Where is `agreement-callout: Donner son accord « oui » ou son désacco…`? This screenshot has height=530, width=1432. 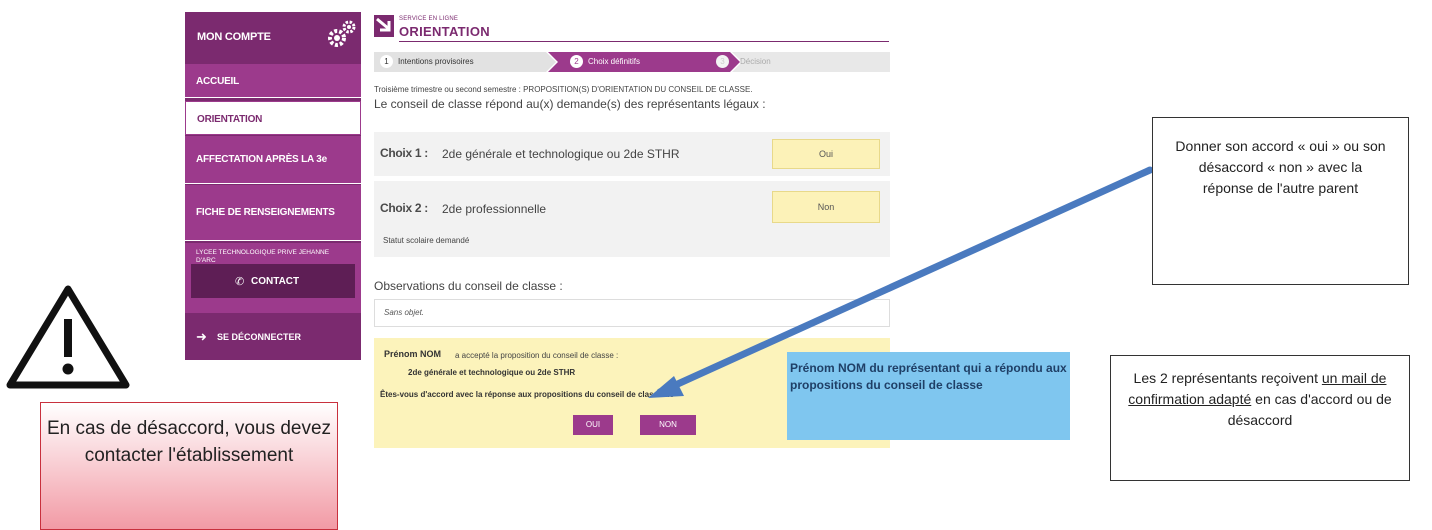 agreement-callout: Donner son accord « oui » ou son désacco… is located at coordinates (1280, 201).